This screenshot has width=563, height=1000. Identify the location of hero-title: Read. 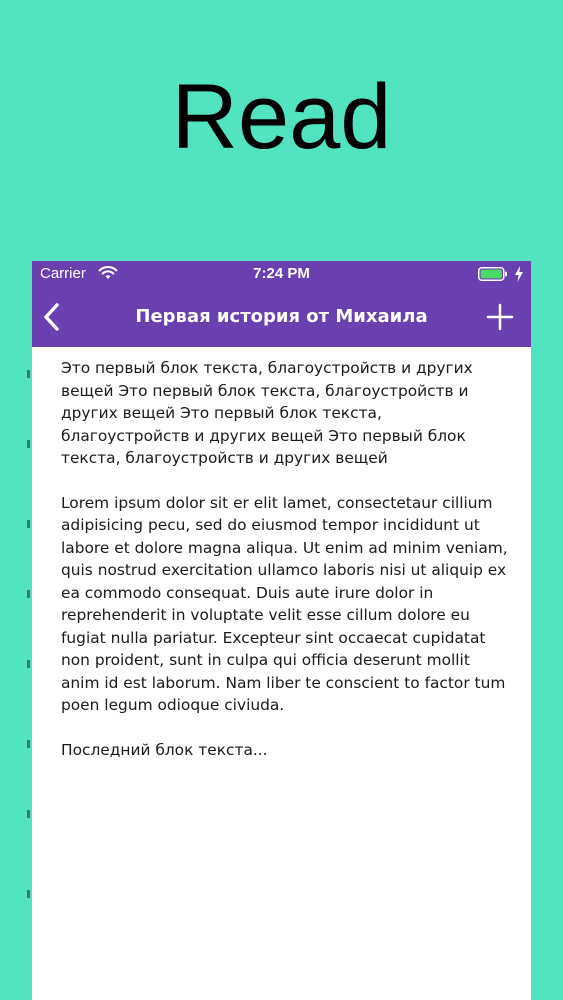
(281, 117).